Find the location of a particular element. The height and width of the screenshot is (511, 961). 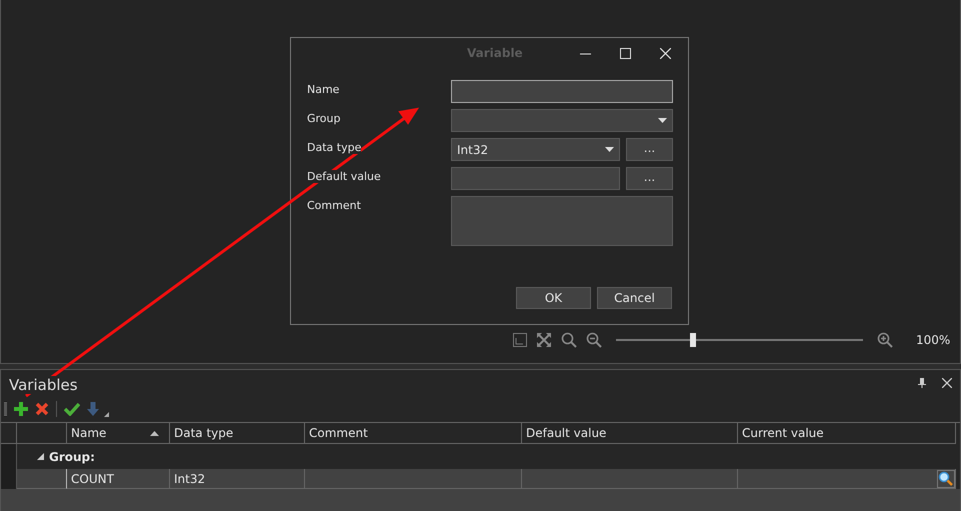

table-cell: COUNT is located at coordinates (118, 479).